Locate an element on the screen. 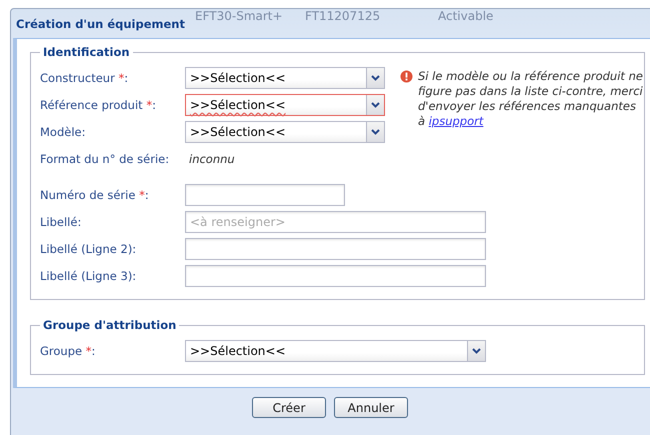  section-legend: Identification is located at coordinates (86, 52).